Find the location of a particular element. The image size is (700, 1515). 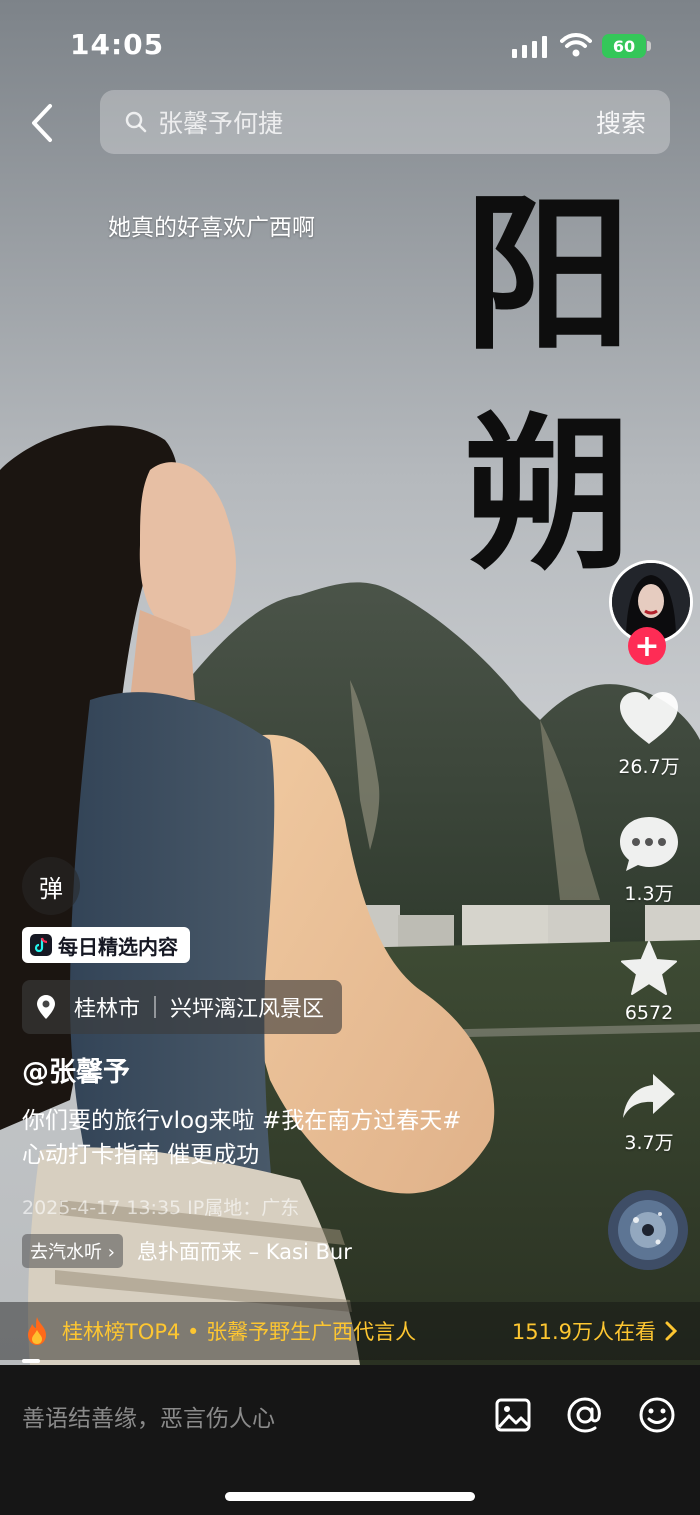

music-cover-image is located at coordinates (648, 1230).